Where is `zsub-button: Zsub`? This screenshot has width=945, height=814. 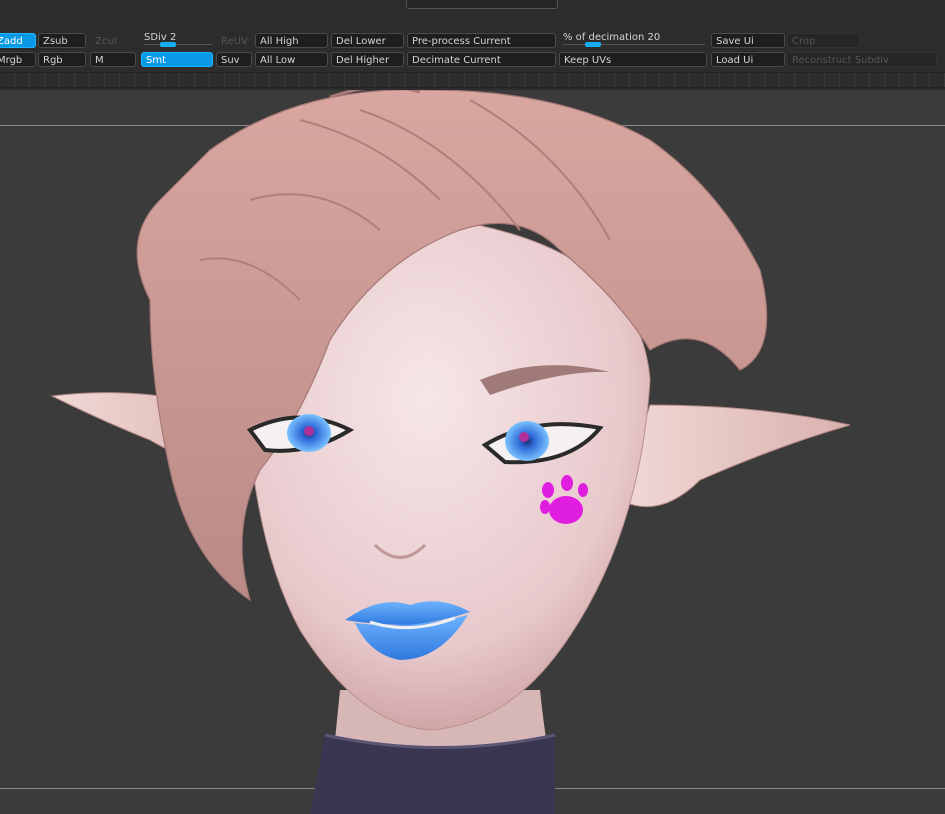 zsub-button: Zsub is located at coordinates (62, 40).